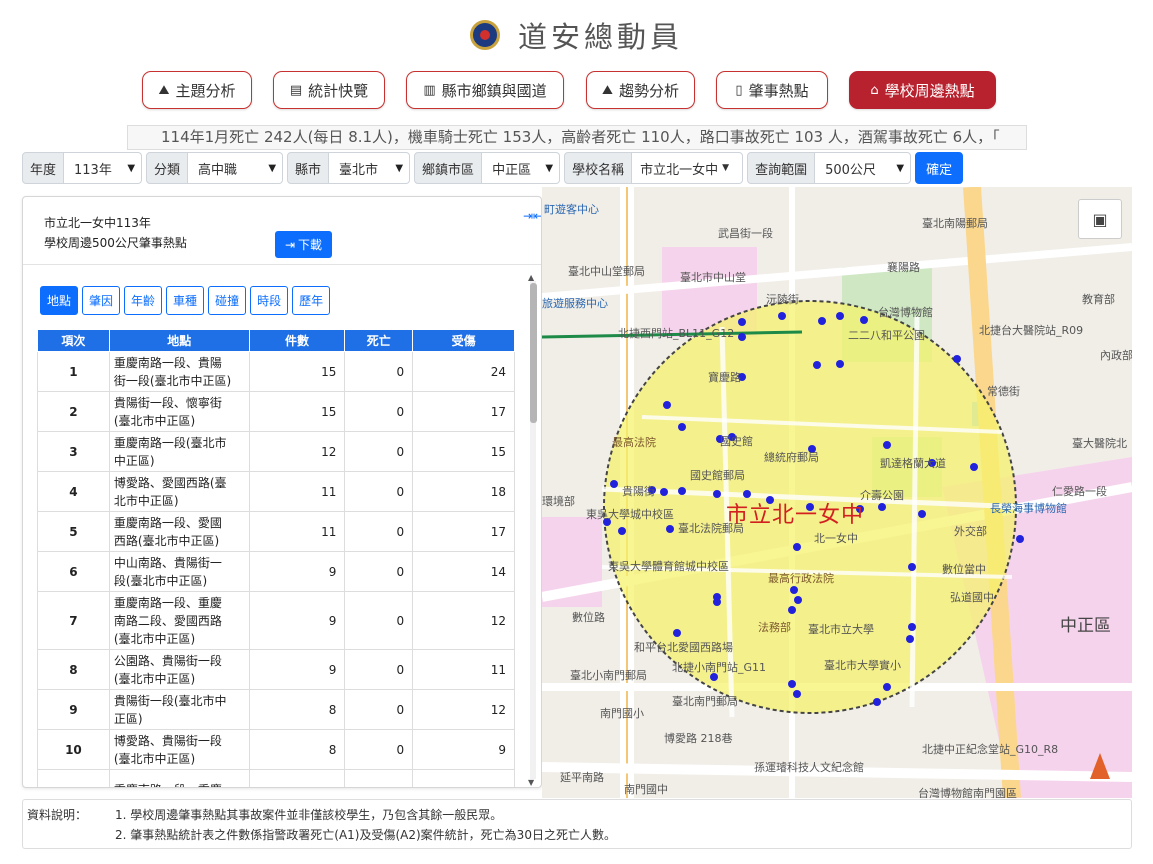 This screenshot has height=864, width=1153. Describe the element at coordinates (303, 244) in the screenshot. I see `download-button: ⇥ 下載` at that location.